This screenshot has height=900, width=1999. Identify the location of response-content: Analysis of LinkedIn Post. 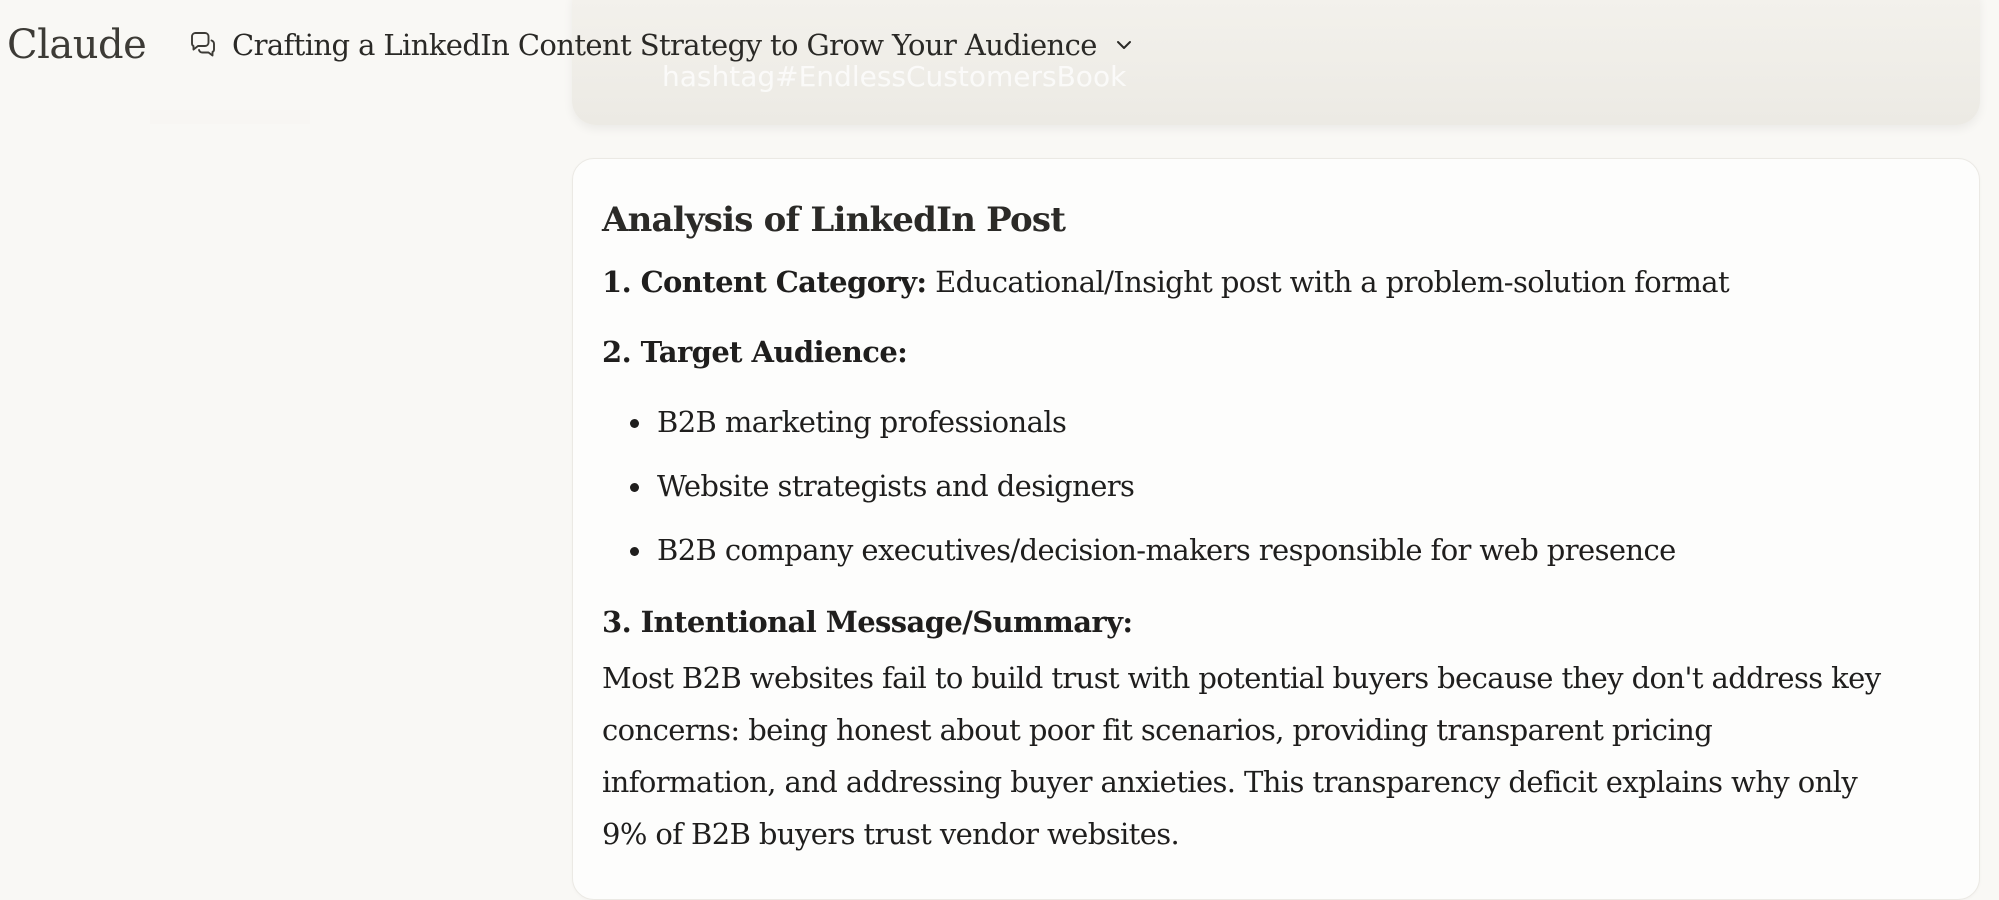
(1252, 220).